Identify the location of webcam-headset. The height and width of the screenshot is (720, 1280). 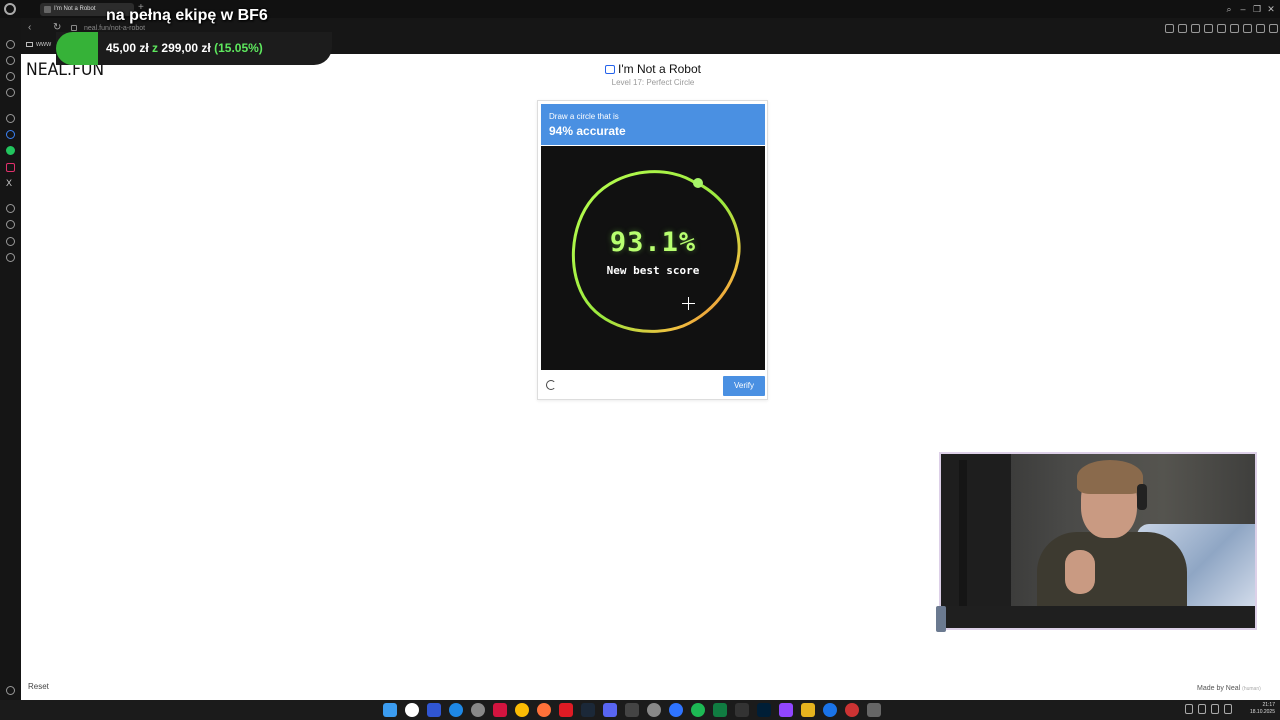
(1142, 497).